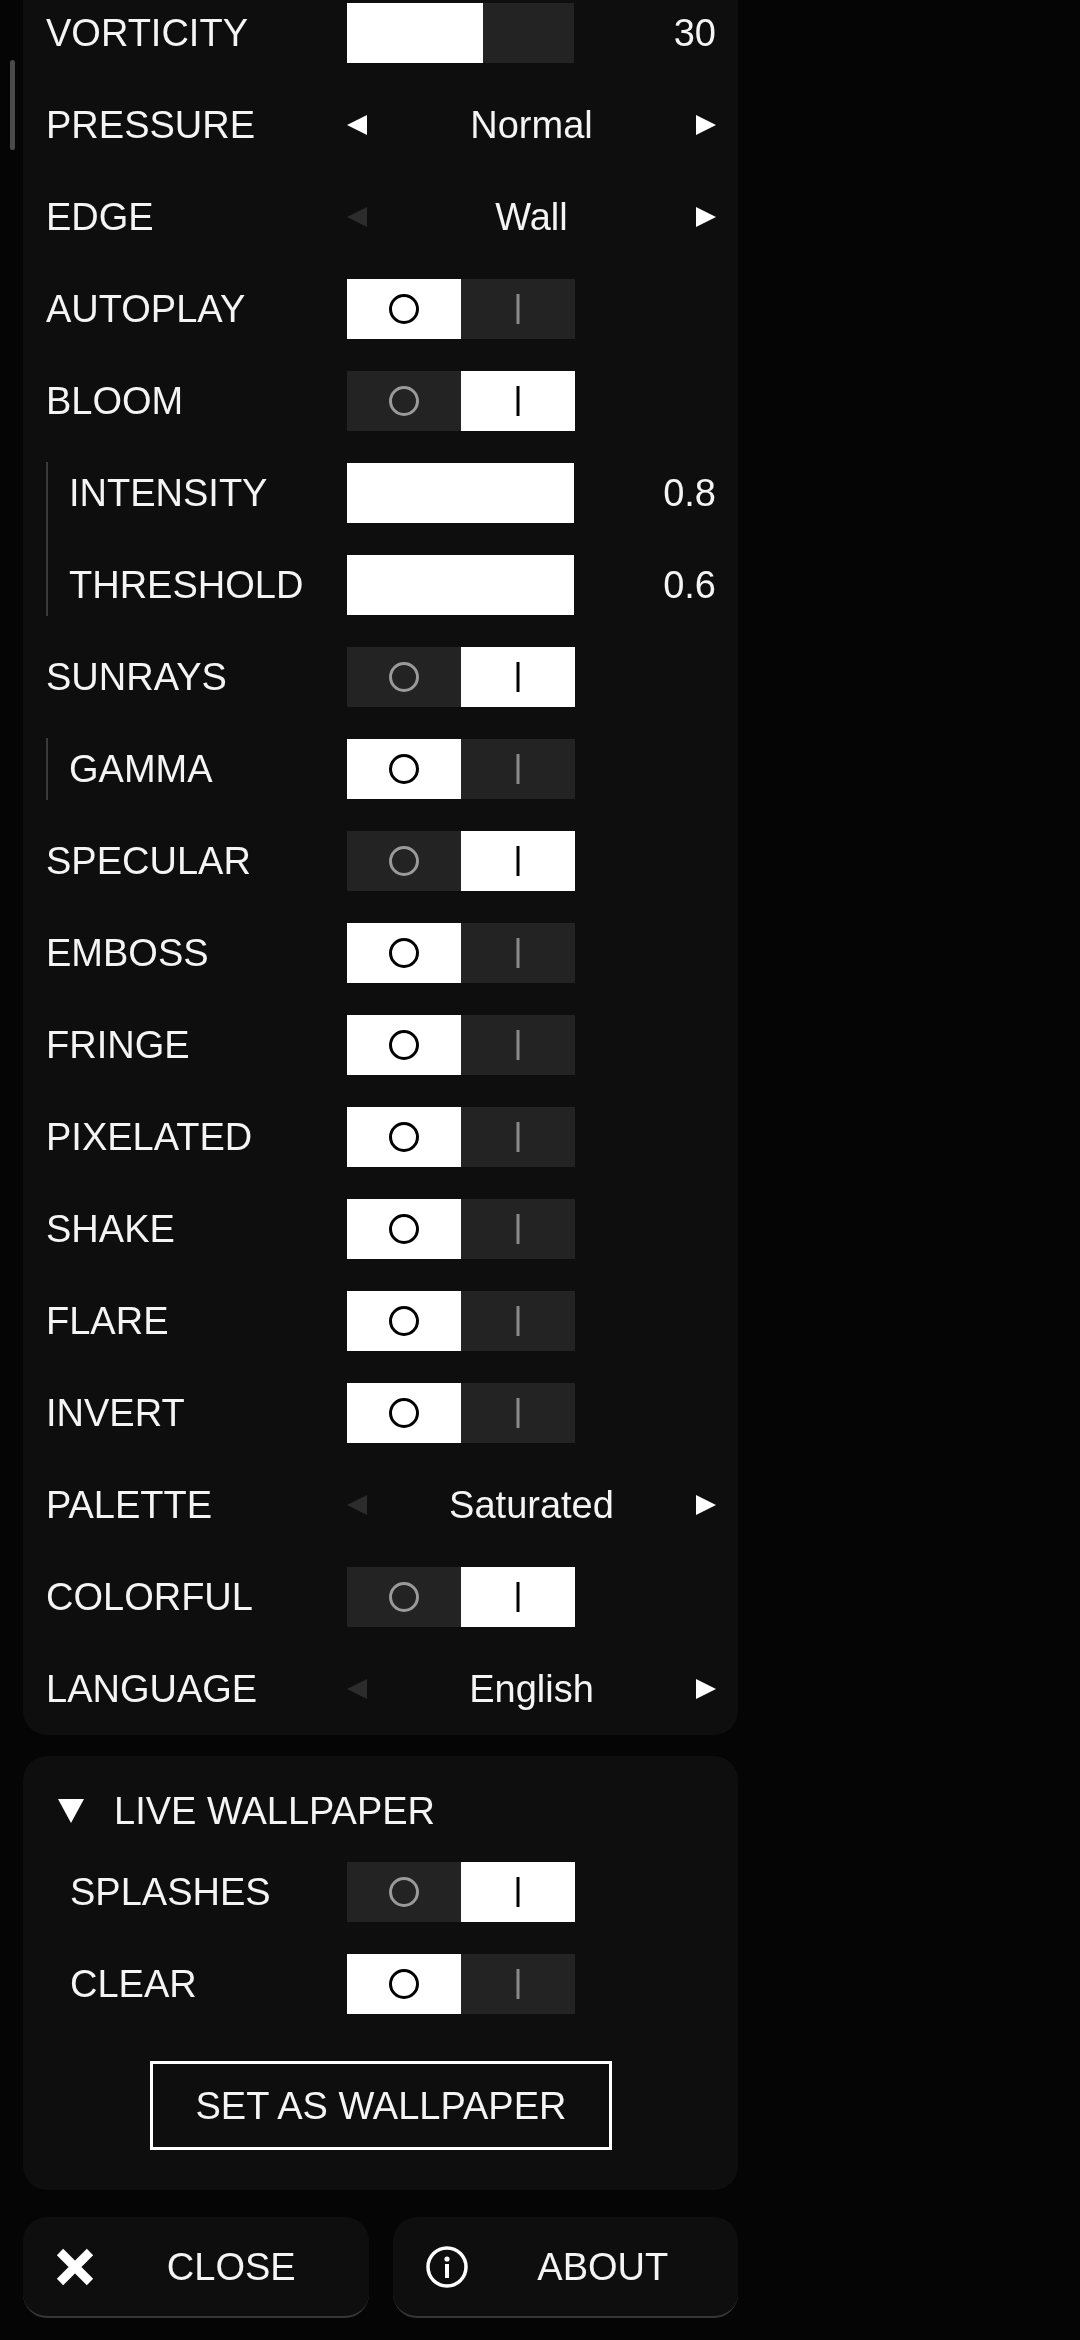 Image resolution: width=1080 pixels, height=2340 pixels. What do you see at coordinates (196, 2267) in the screenshot?
I see `close-button: CLOSE` at bounding box center [196, 2267].